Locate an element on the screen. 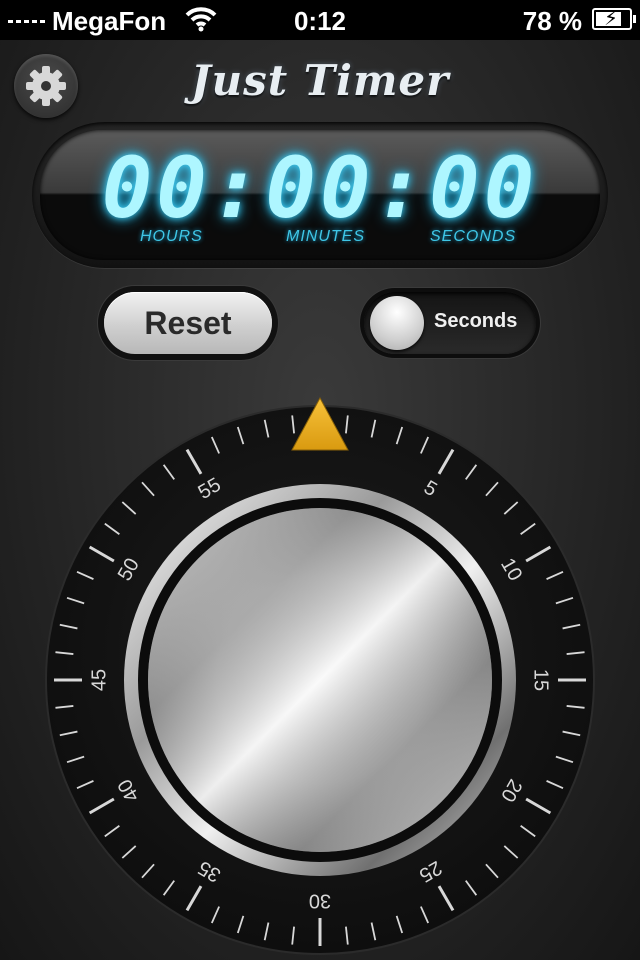  dial-number: 30 is located at coordinates (320, 901).